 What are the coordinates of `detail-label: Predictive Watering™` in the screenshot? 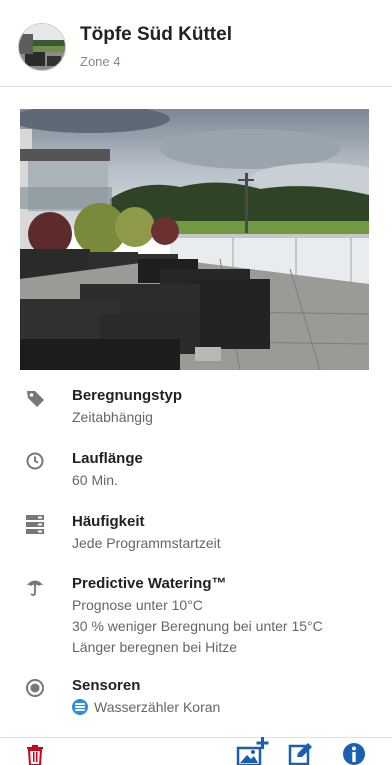 It's located at (149, 583).